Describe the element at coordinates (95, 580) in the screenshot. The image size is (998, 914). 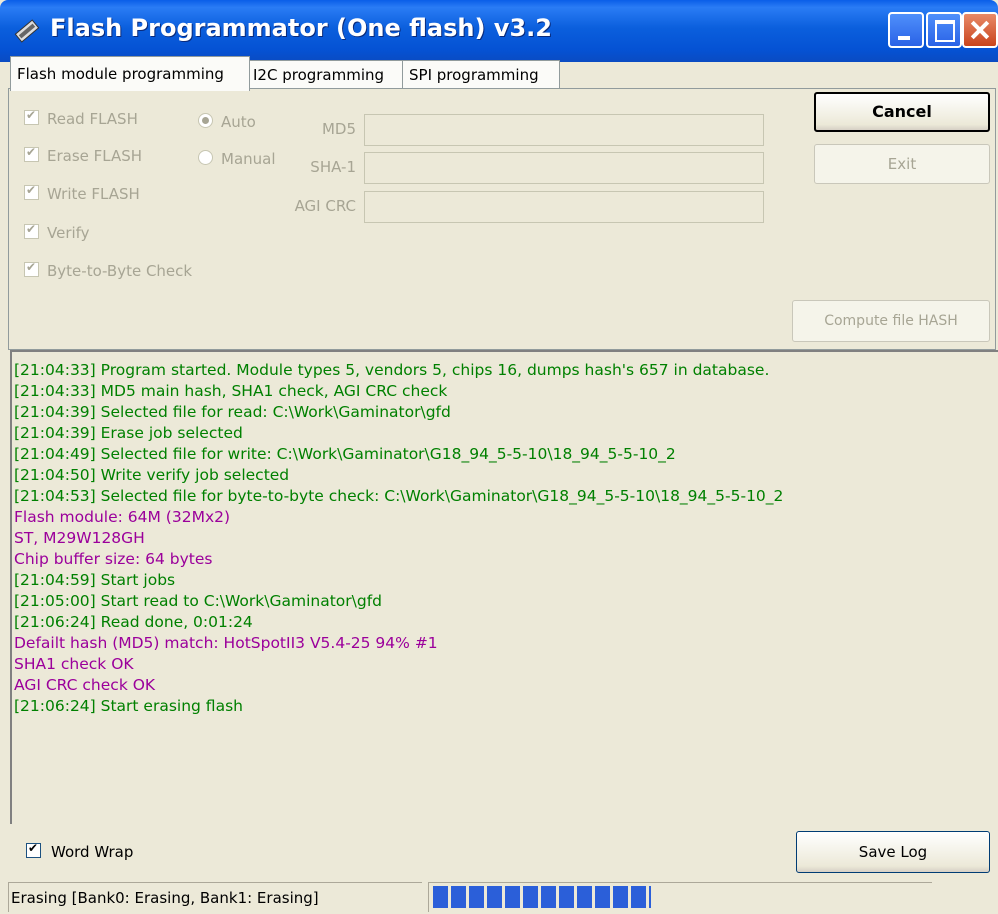
I see `log-line: [21:04:59] Start jobs` at that location.